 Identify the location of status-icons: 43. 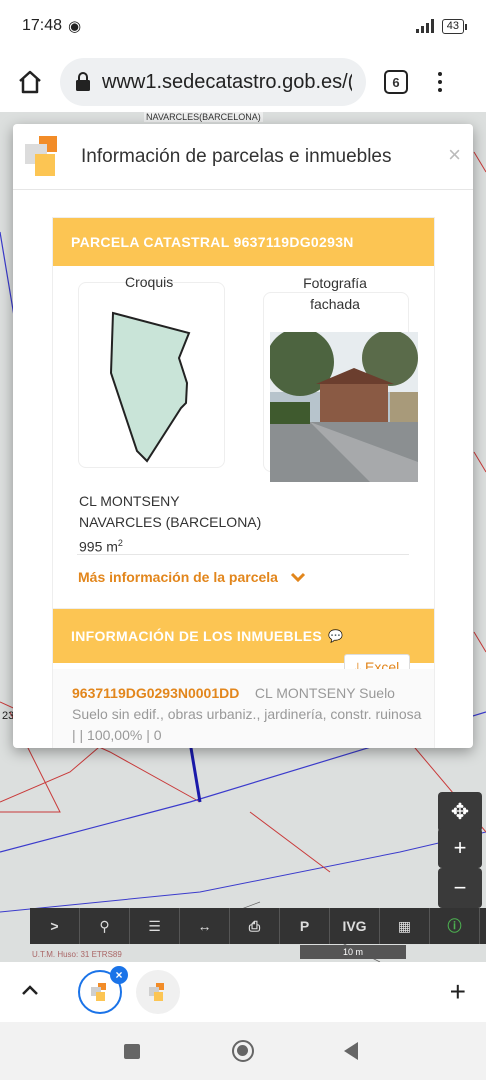
(441, 26).